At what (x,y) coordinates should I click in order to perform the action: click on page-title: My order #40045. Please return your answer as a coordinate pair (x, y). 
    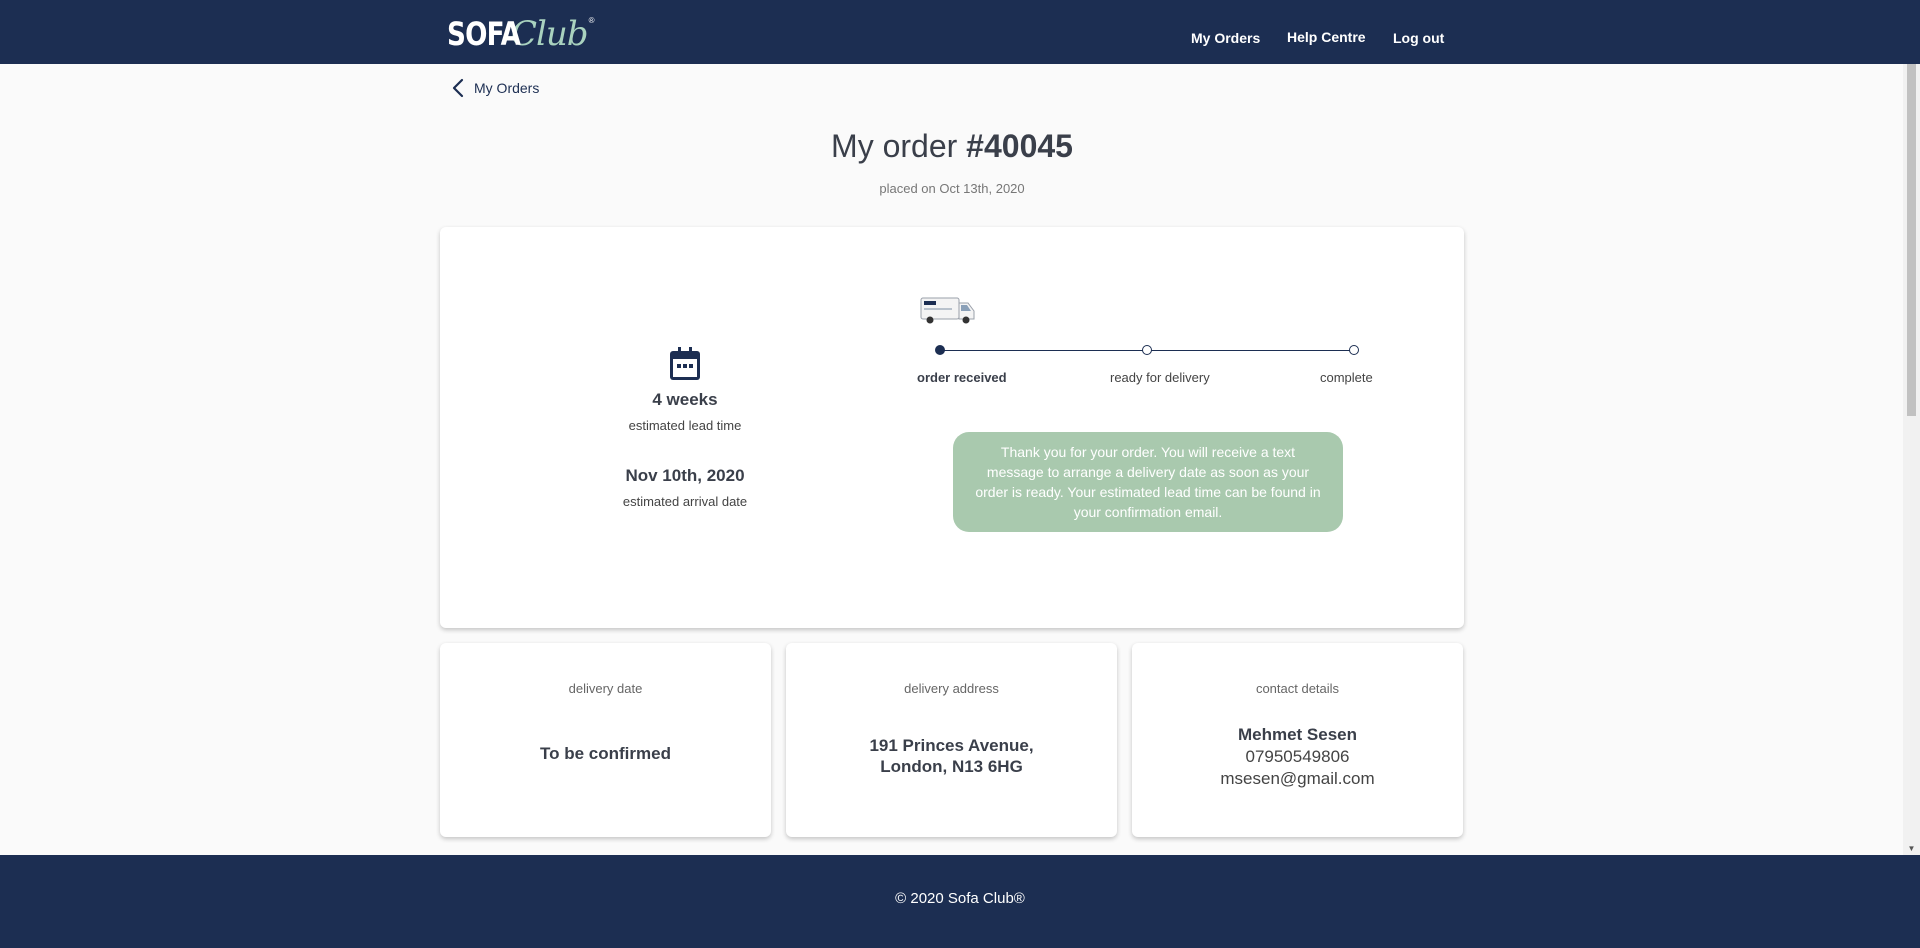
    Looking at the image, I should click on (952, 146).